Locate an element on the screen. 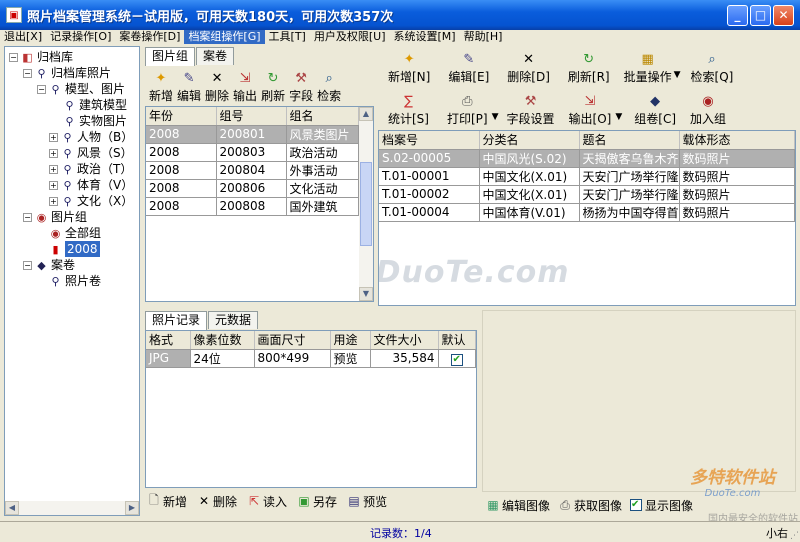 This screenshot has height=542, width=800. group-delete-button: ✕ 删除 is located at coordinates (217, 87).